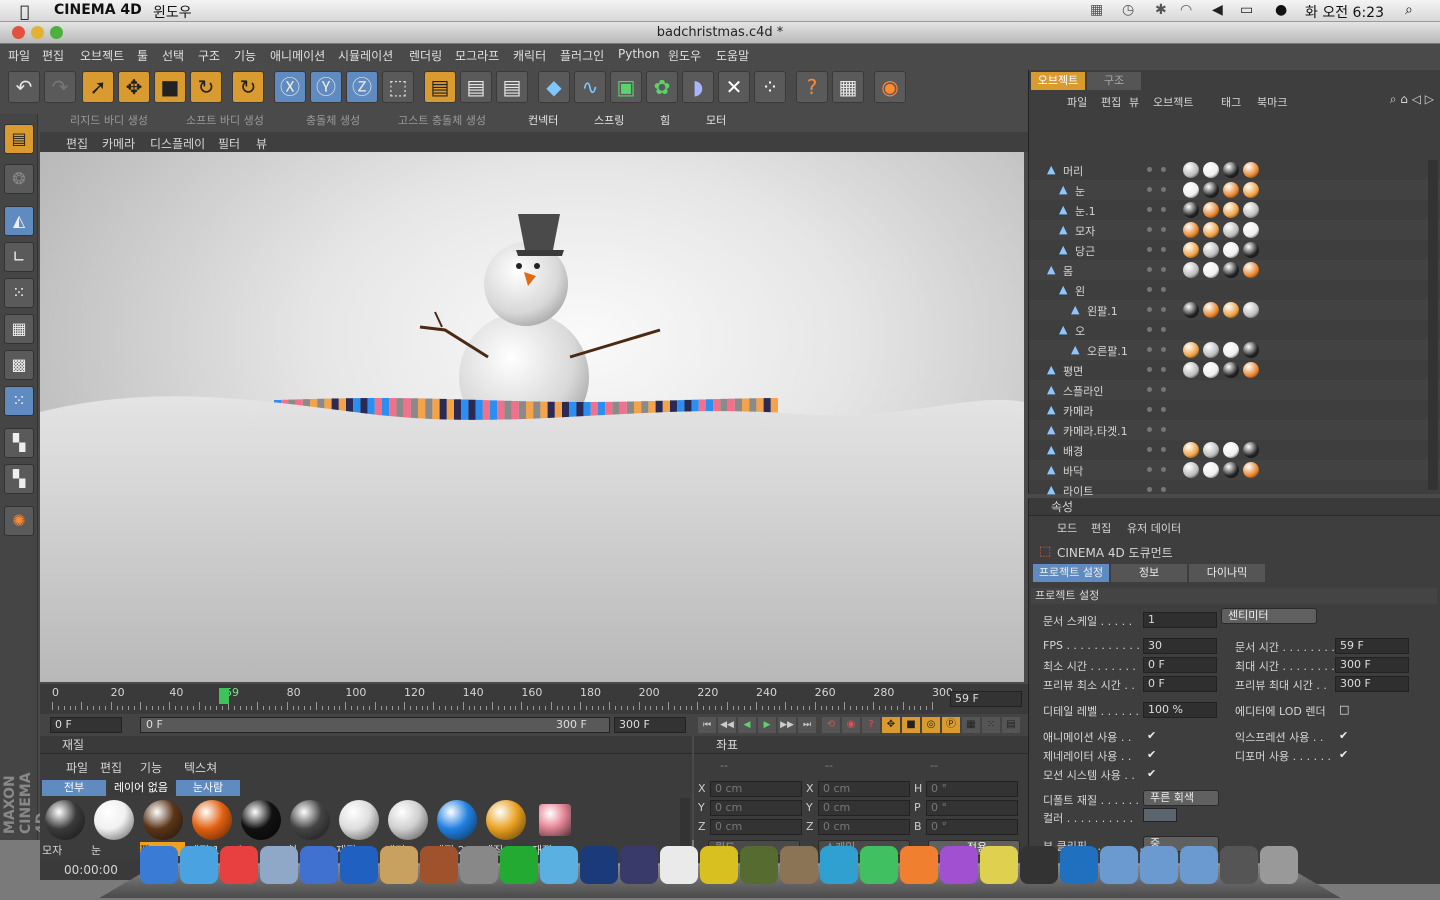 The height and width of the screenshot is (900, 1440). I want to click on material-menu-1: 편집, so click(111, 767).